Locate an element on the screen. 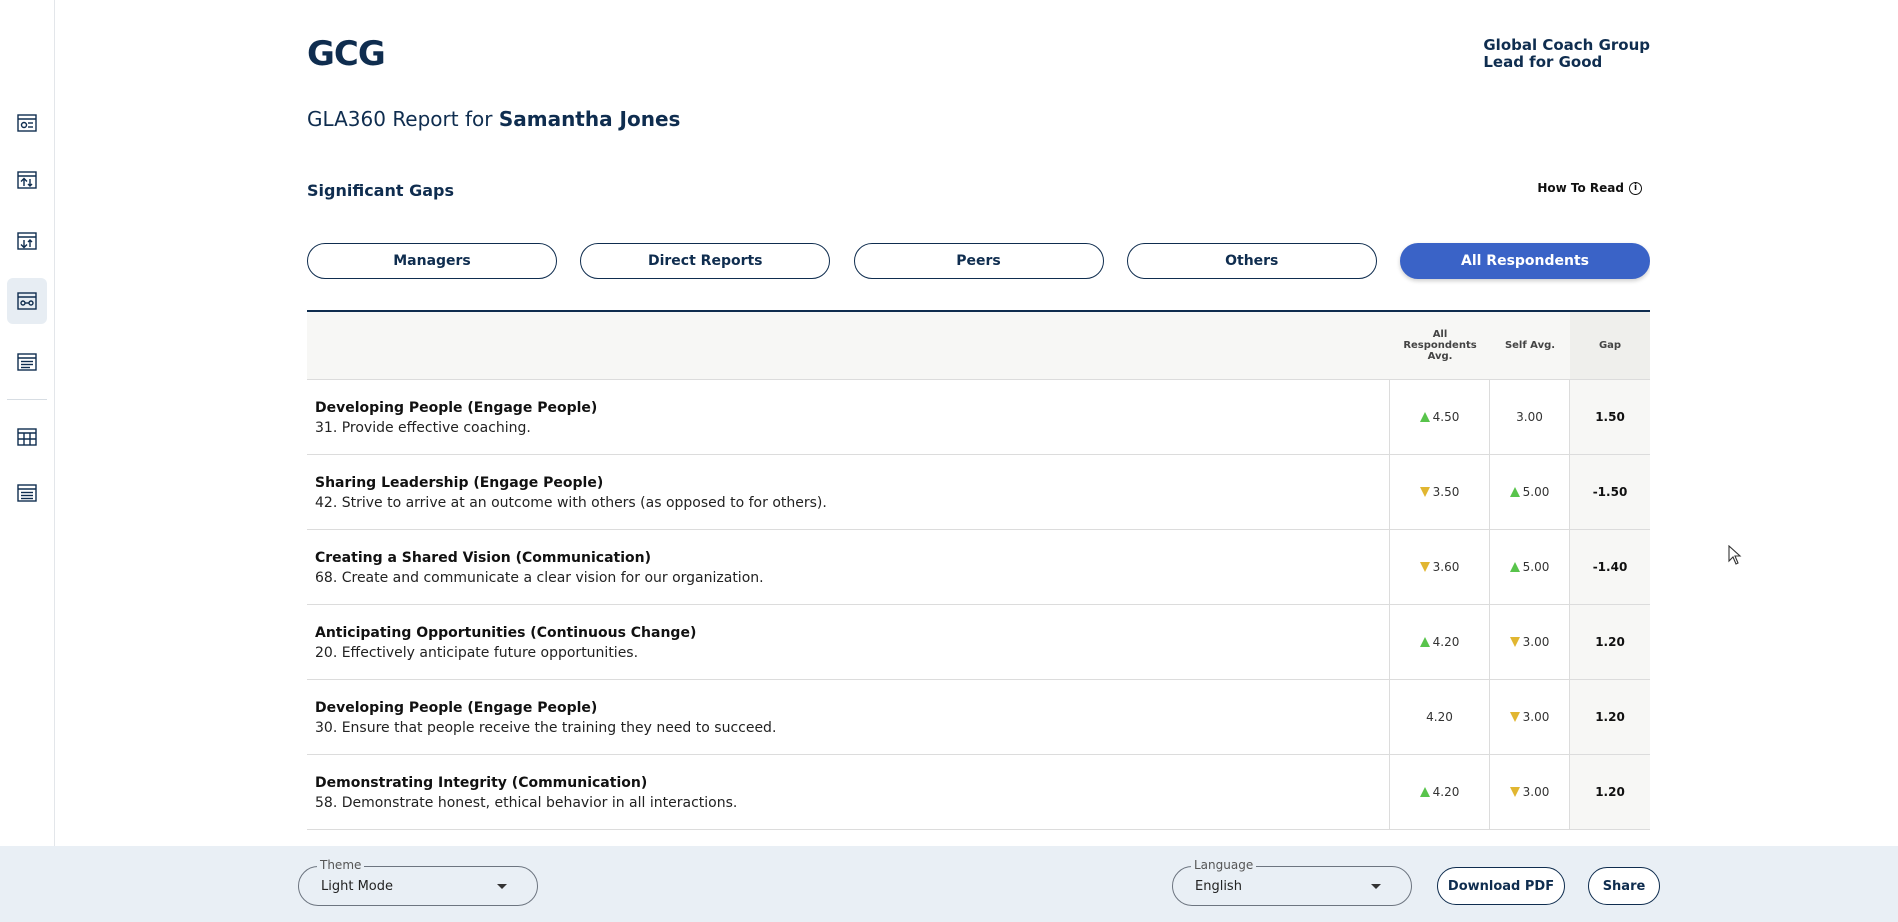 This screenshot has height=922, width=1898. development-icon is located at coordinates (27, 241).